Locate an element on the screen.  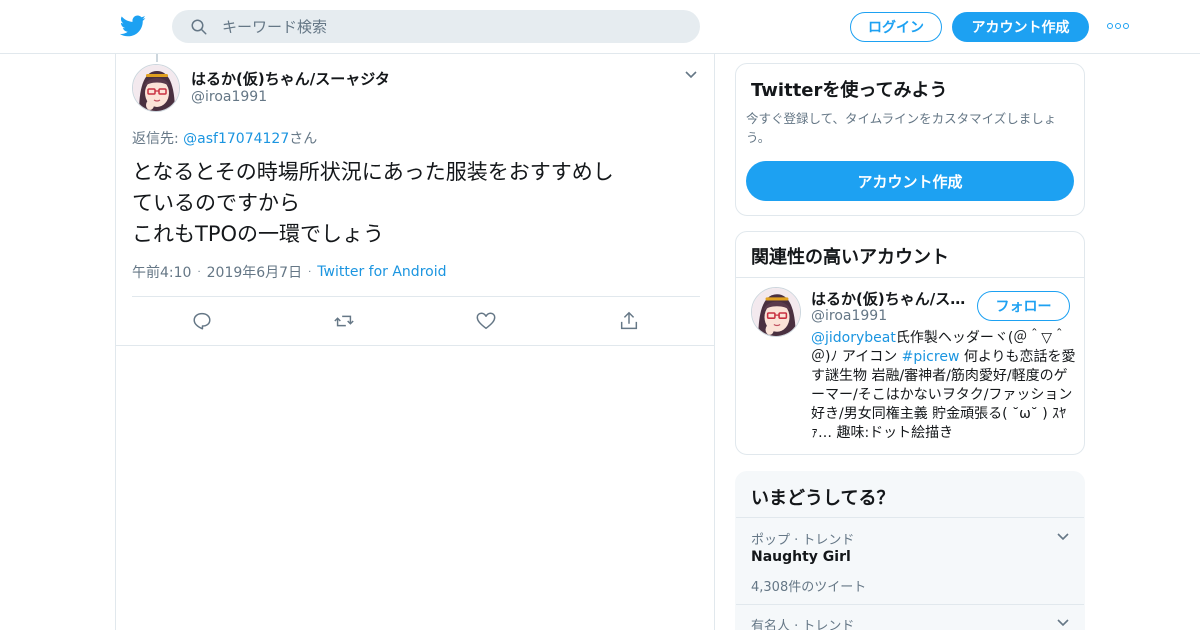
tweet-date: 2019年6月7日 is located at coordinates (254, 272).